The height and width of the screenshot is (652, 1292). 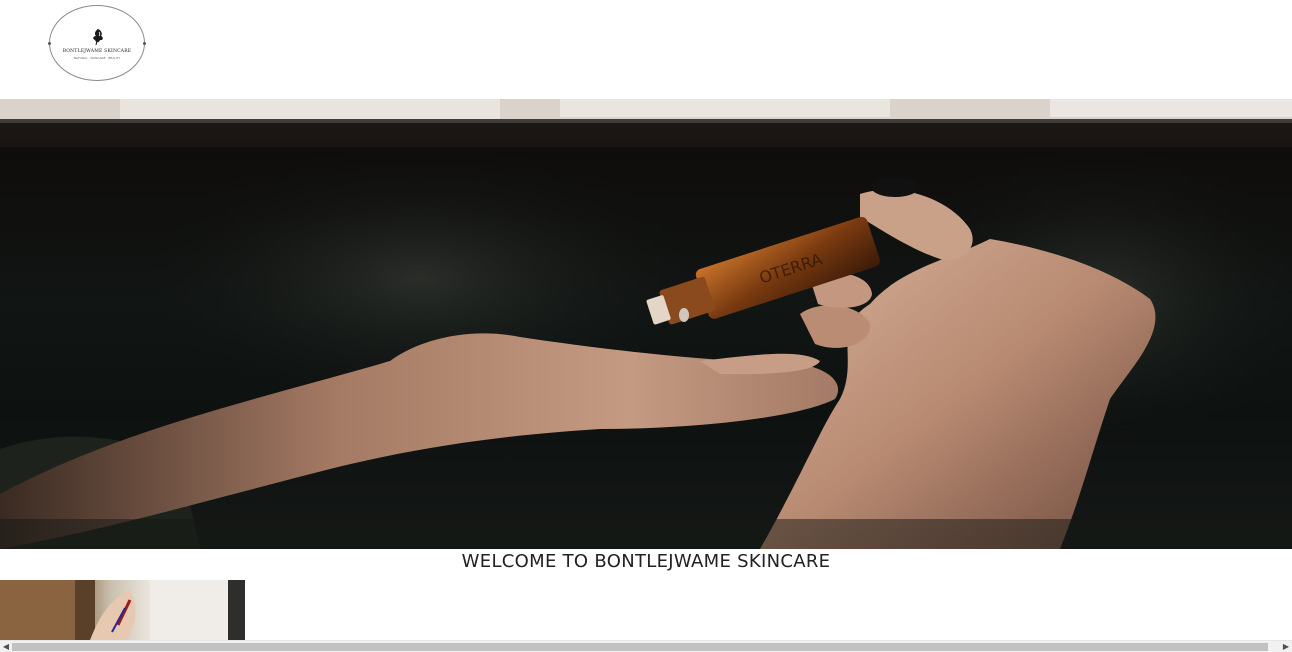 What do you see at coordinates (1286, 646) in the screenshot?
I see `scroll-right-arrow-icon: ▶` at bounding box center [1286, 646].